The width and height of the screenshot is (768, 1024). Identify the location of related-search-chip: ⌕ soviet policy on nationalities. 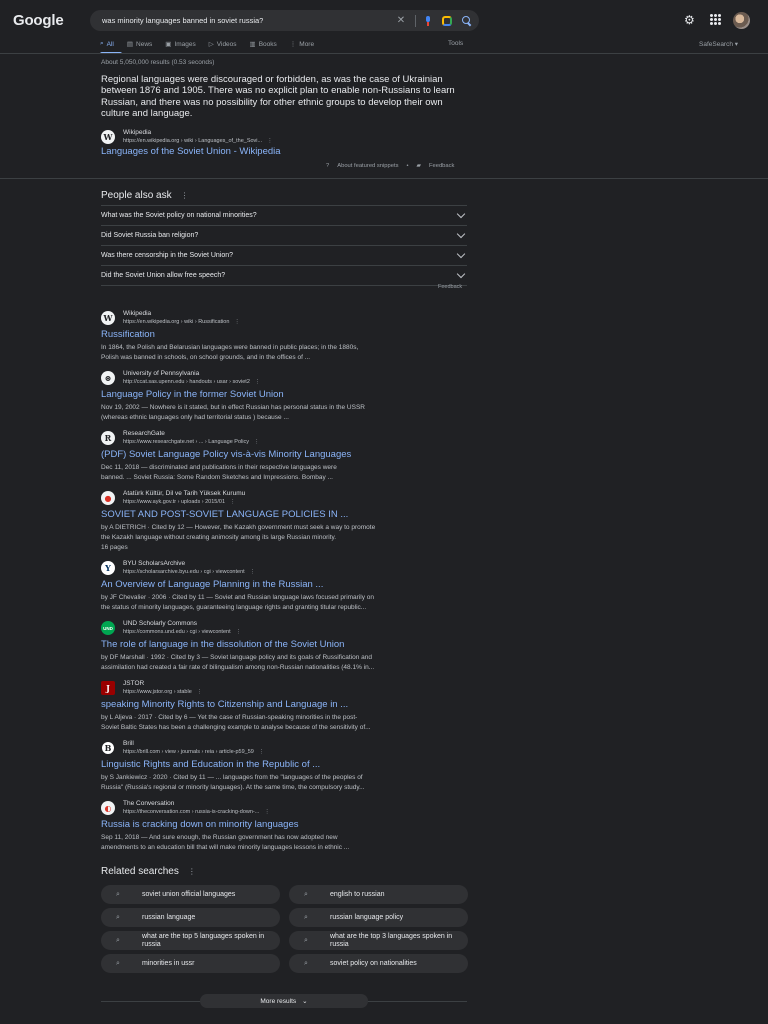
(378, 963).